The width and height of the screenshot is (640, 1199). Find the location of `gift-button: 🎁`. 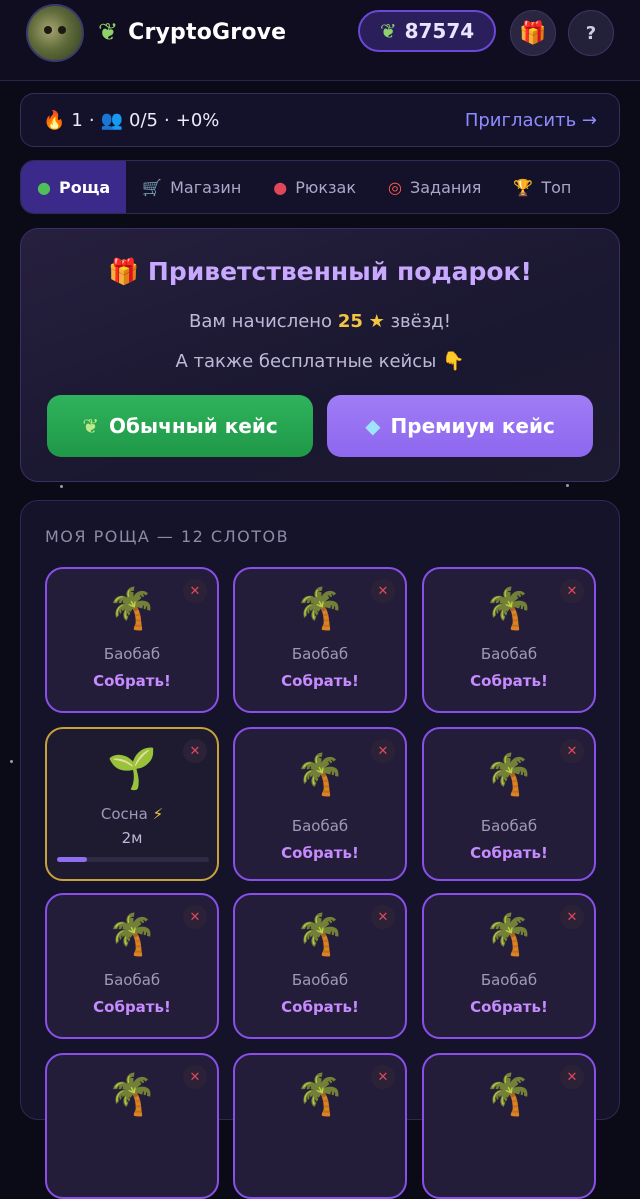

gift-button: 🎁 is located at coordinates (533, 33).